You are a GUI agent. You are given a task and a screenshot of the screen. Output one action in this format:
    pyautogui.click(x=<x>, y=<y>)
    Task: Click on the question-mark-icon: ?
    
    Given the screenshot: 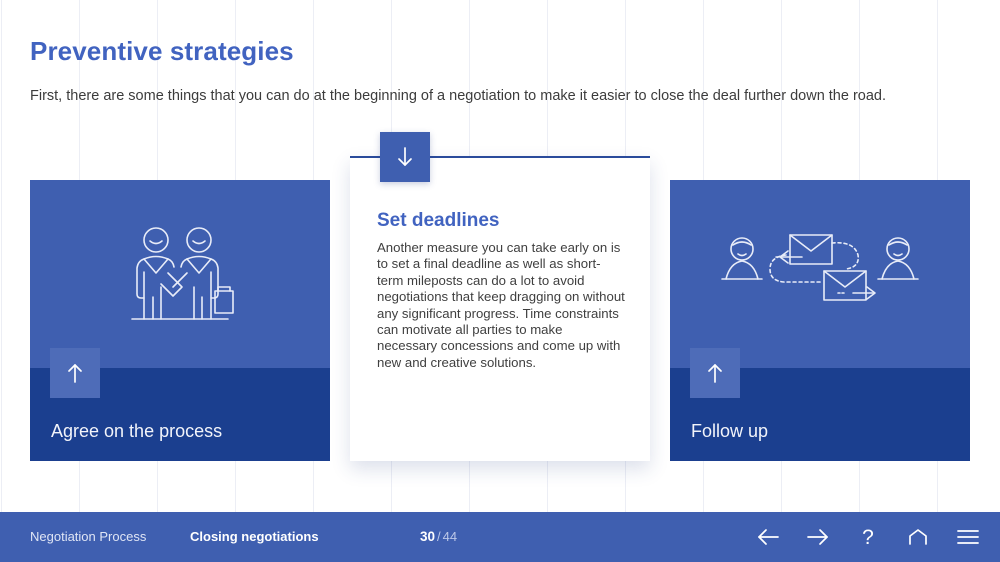 What is the action you would take?
    pyautogui.click(x=868, y=537)
    